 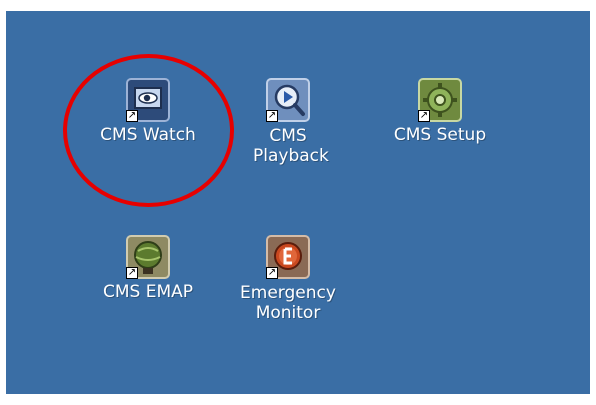 I want to click on desktop-icon-label: CMS EMAP, so click(x=148, y=292).